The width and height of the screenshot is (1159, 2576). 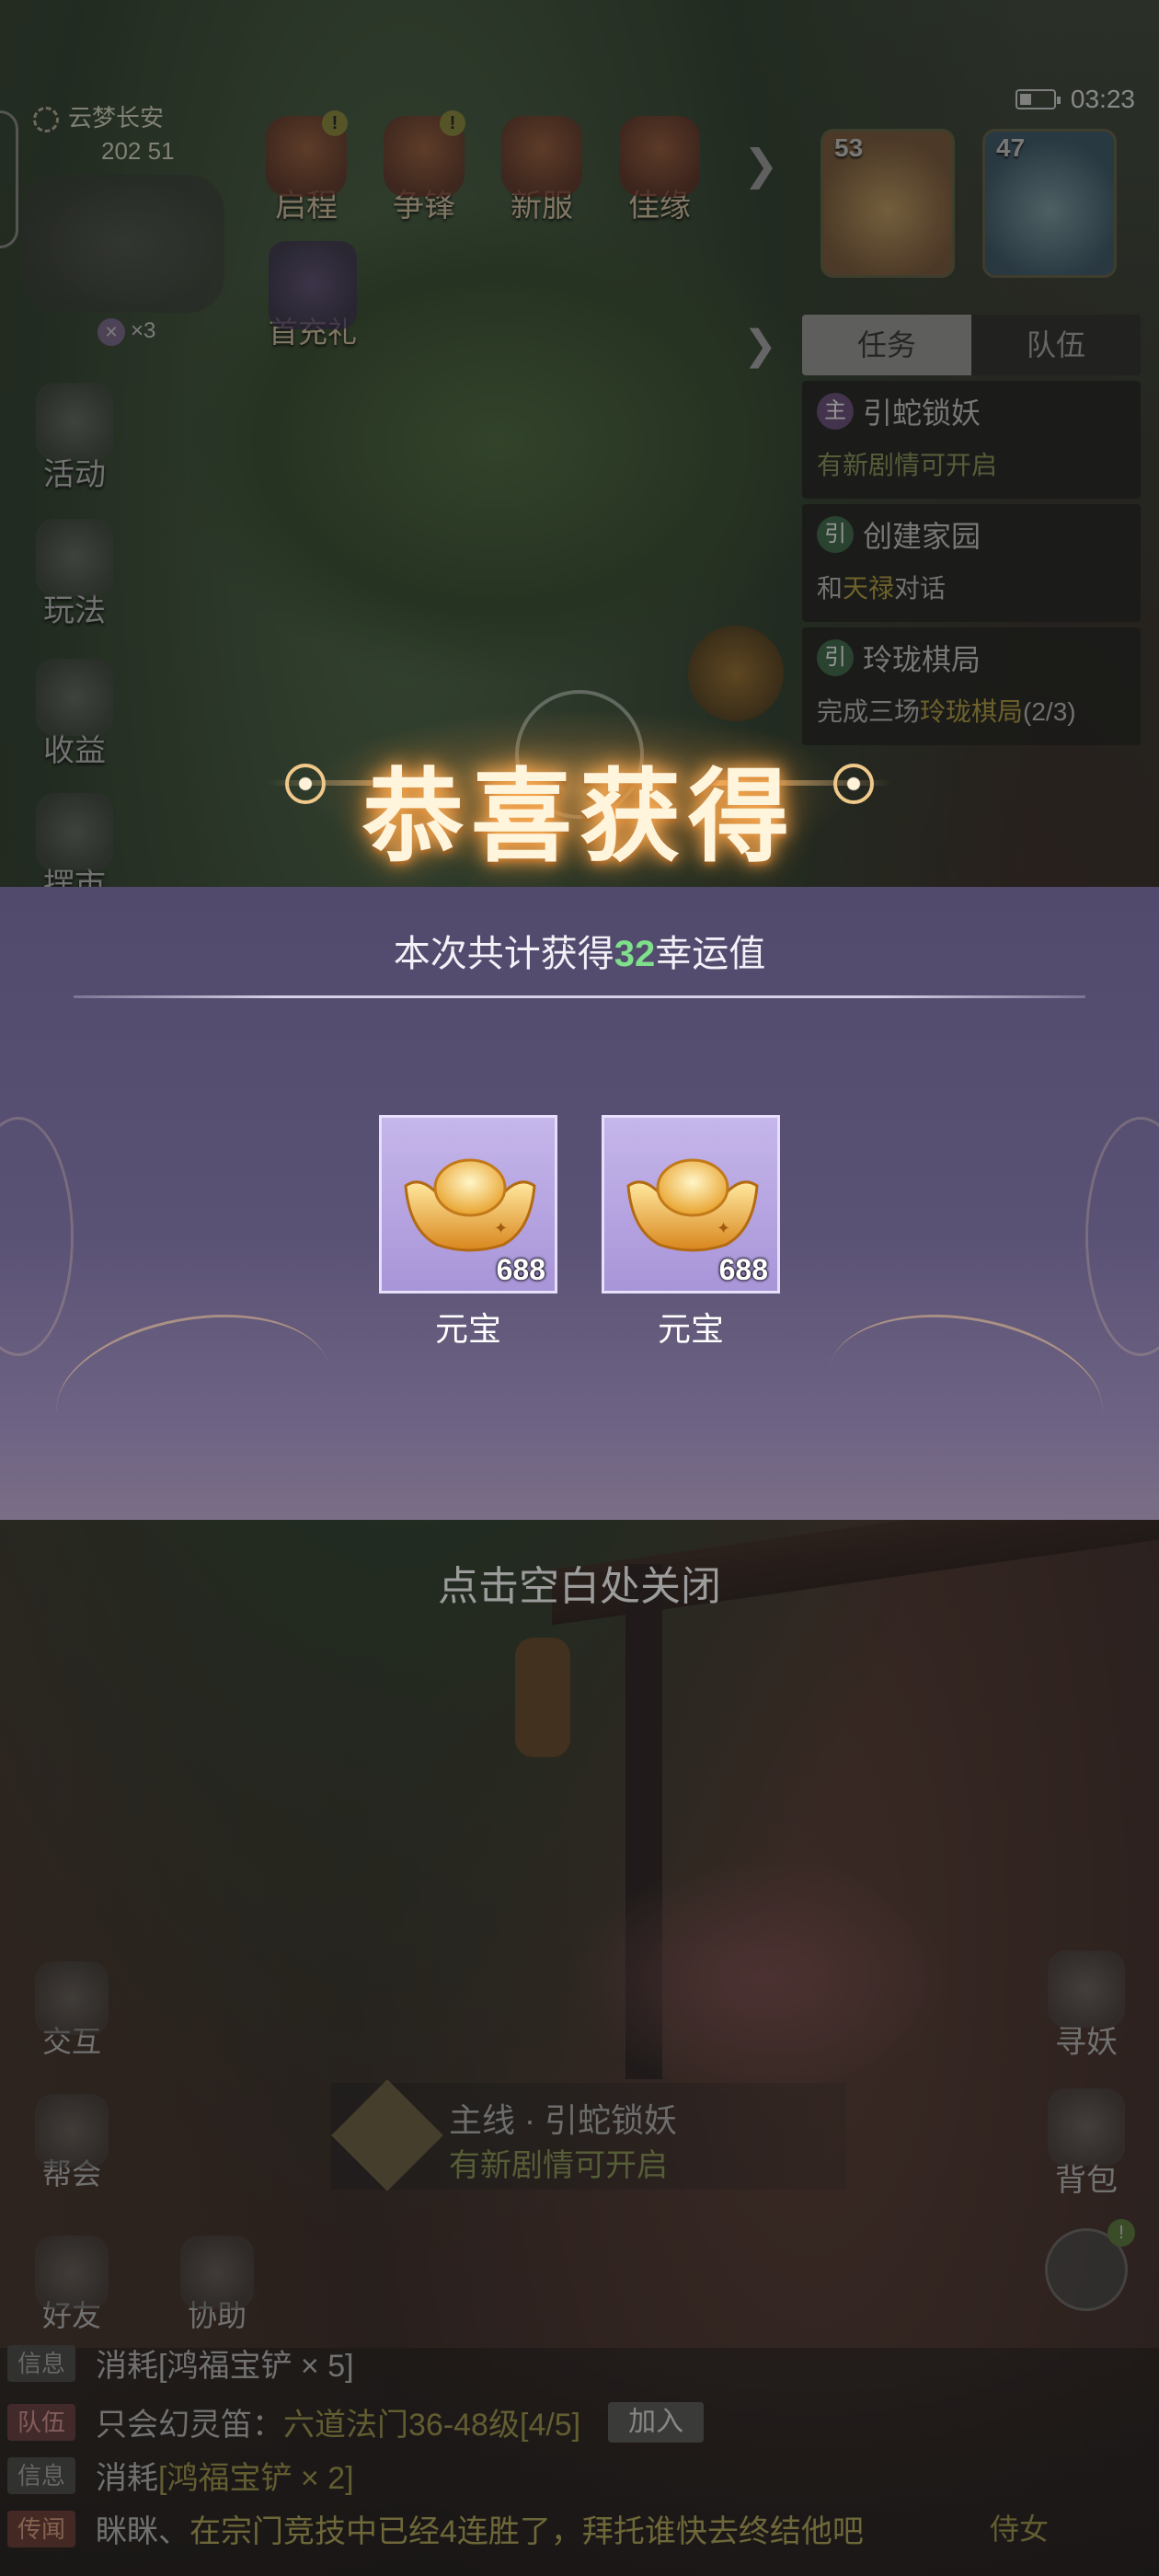 I want to click on reward-title-banner: 恭喜获得, so click(x=579, y=786).